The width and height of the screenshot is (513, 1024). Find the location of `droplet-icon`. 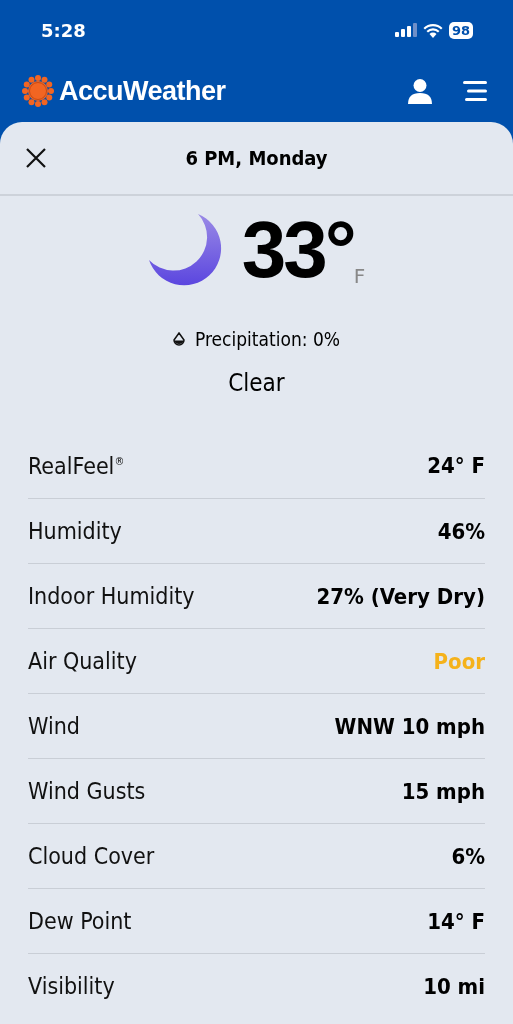

droplet-icon is located at coordinates (178, 339).